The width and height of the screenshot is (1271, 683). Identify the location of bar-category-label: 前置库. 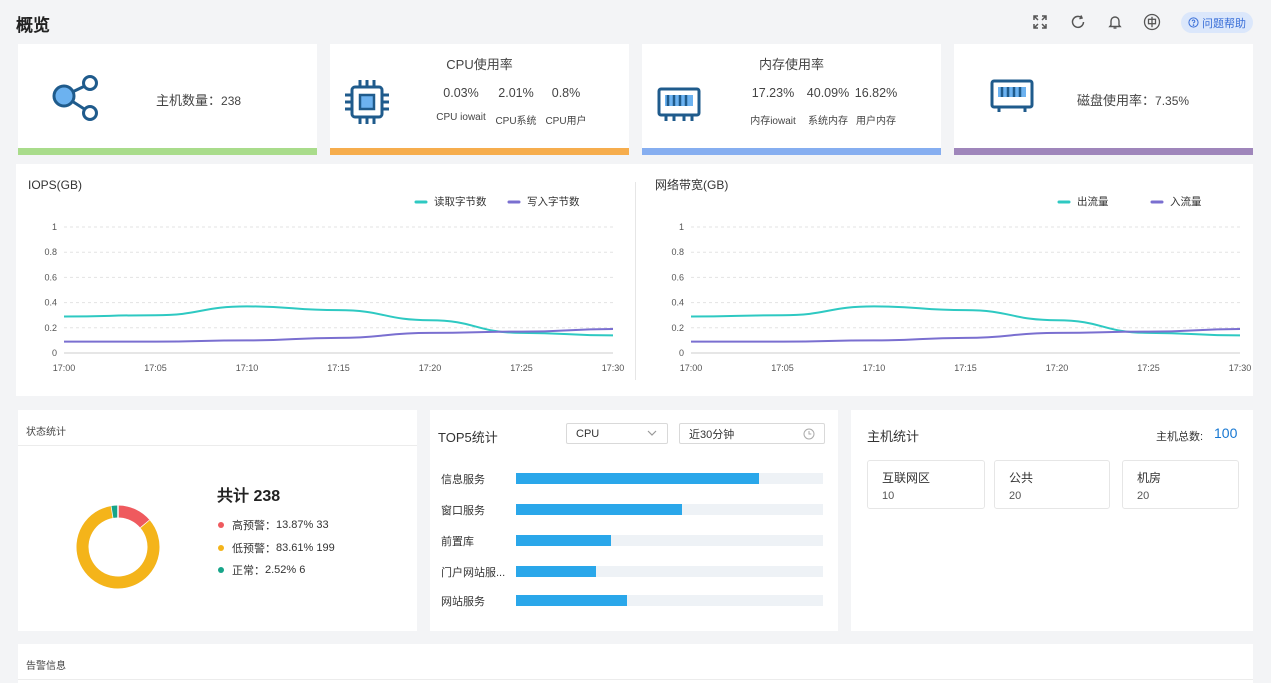
(457, 542).